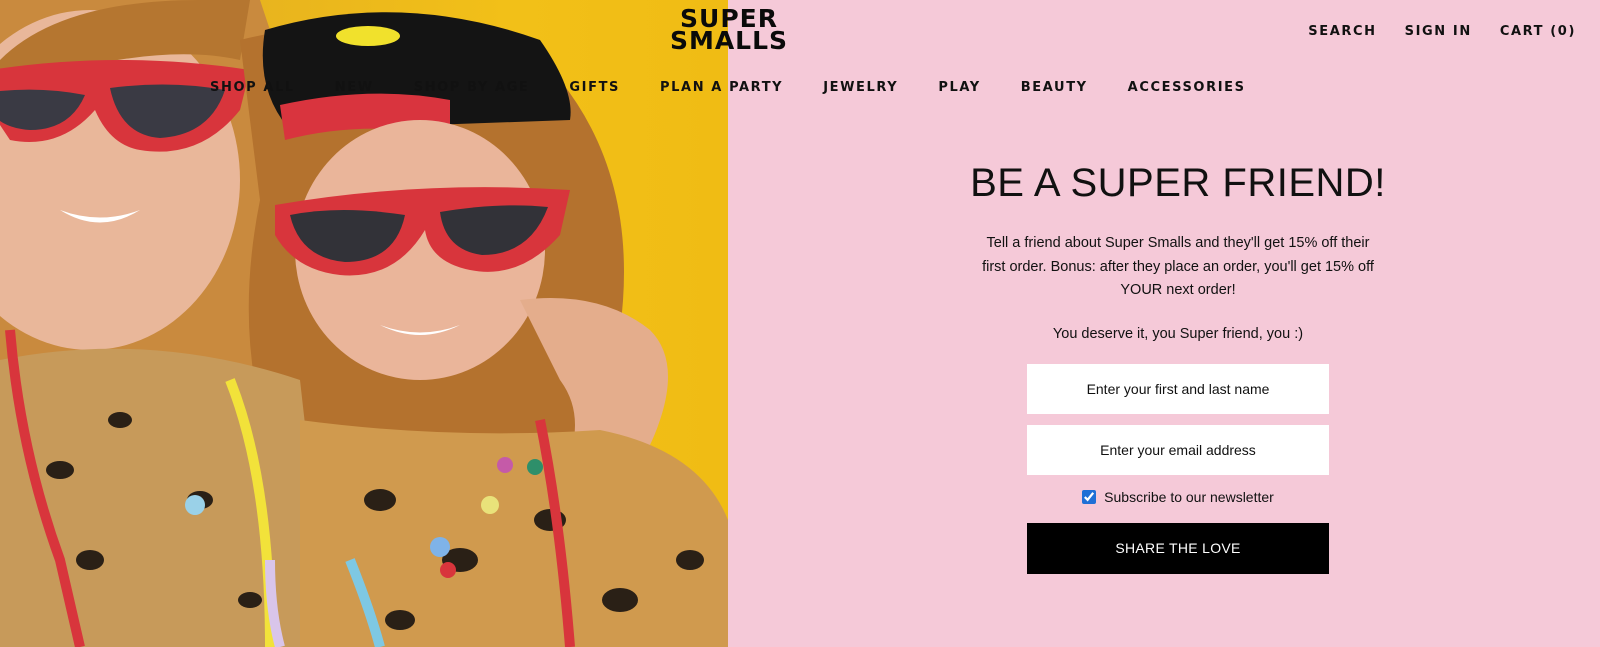  Describe the element at coordinates (1189, 496) in the screenshot. I see `newsletter-label: Subscribe to our newsletter` at that location.